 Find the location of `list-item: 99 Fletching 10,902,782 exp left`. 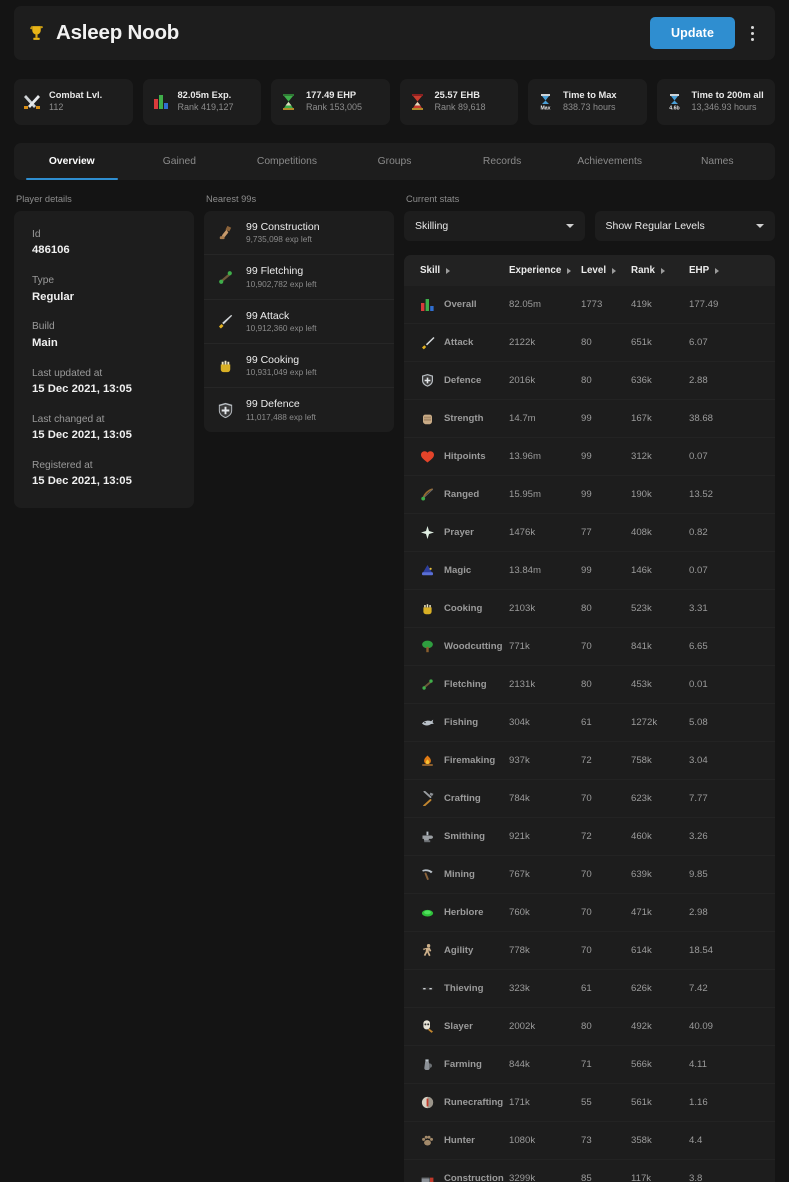

list-item: 99 Fletching 10,902,782 exp left is located at coordinates (299, 277).